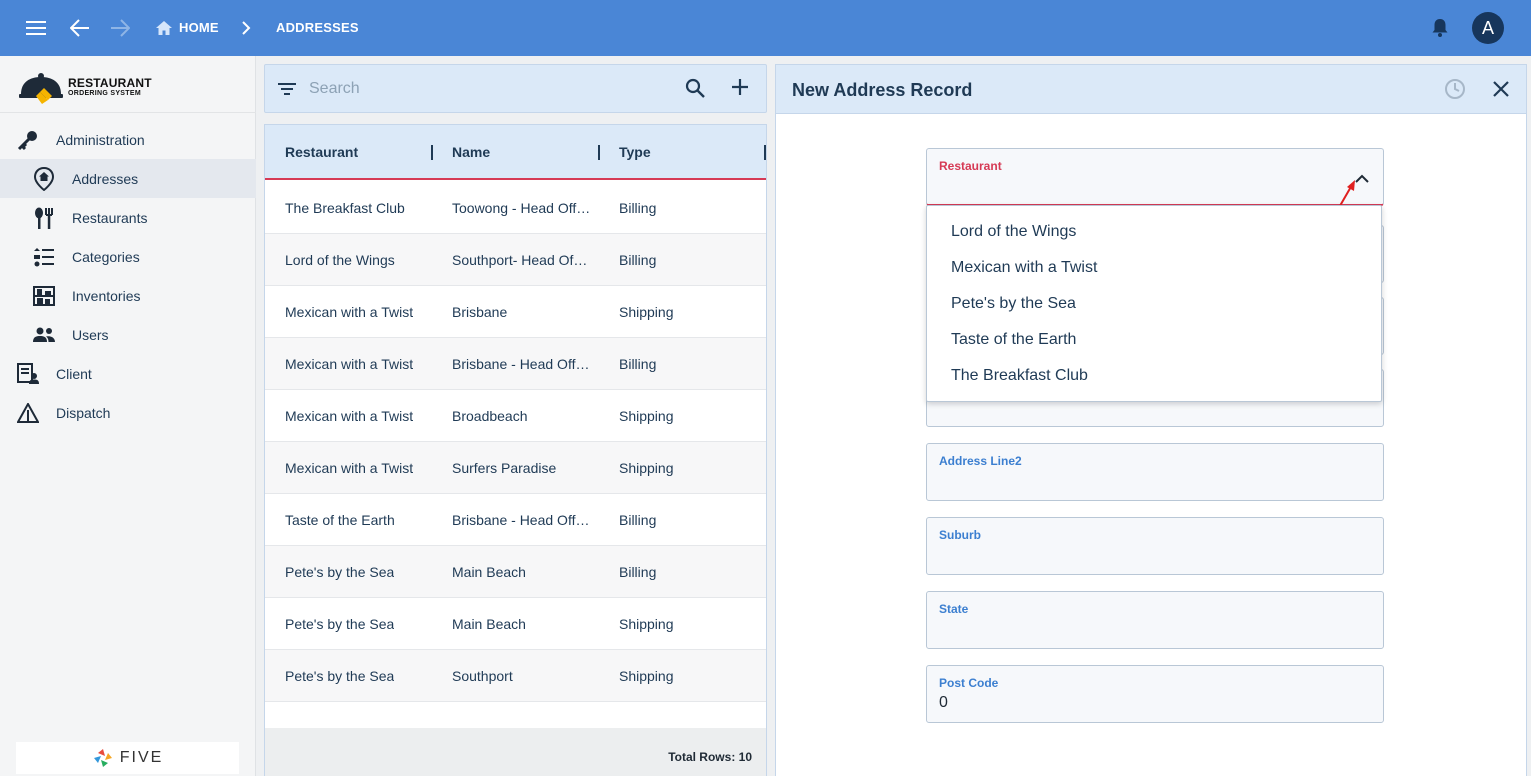 The width and height of the screenshot is (1531, 776). I want to click on state-label: State, so click(954, 609).